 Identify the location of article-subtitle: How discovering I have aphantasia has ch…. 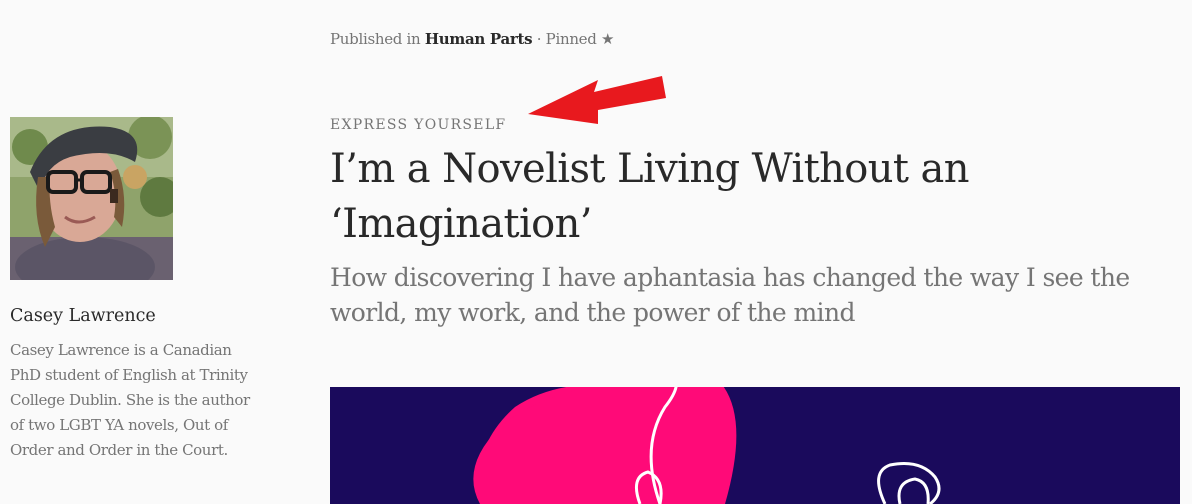
(730, 295).